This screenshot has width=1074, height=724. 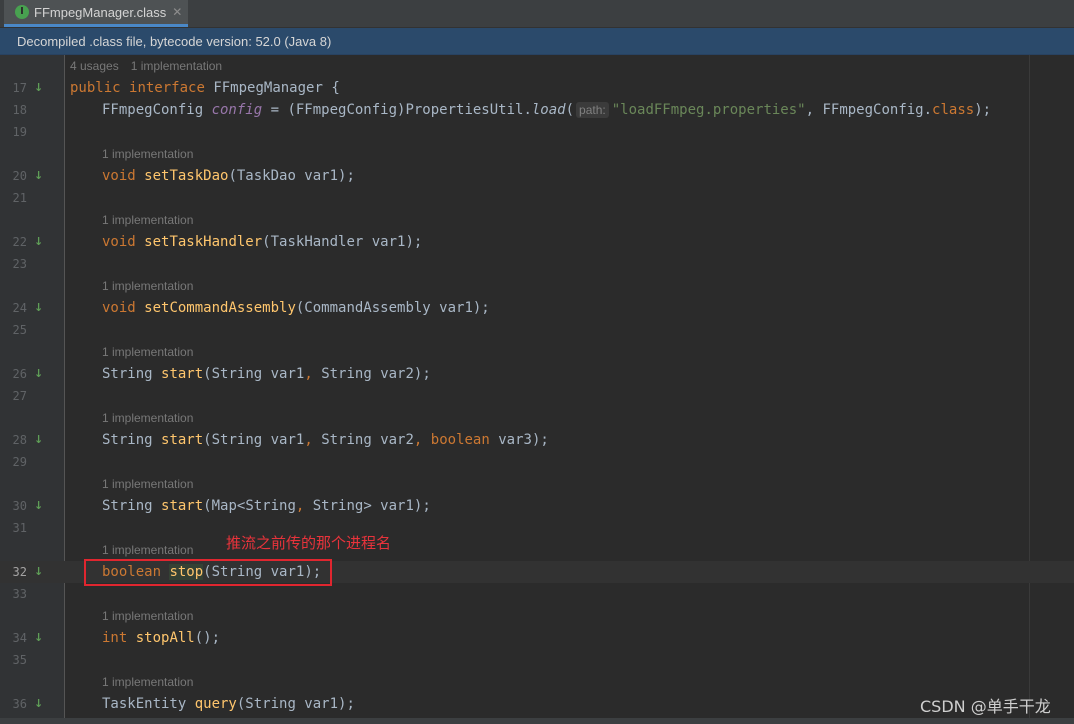 What do you see at coordinates (19, 110) in the screenshot?
I see `line-number: 18` at bounding box center [19, 110].